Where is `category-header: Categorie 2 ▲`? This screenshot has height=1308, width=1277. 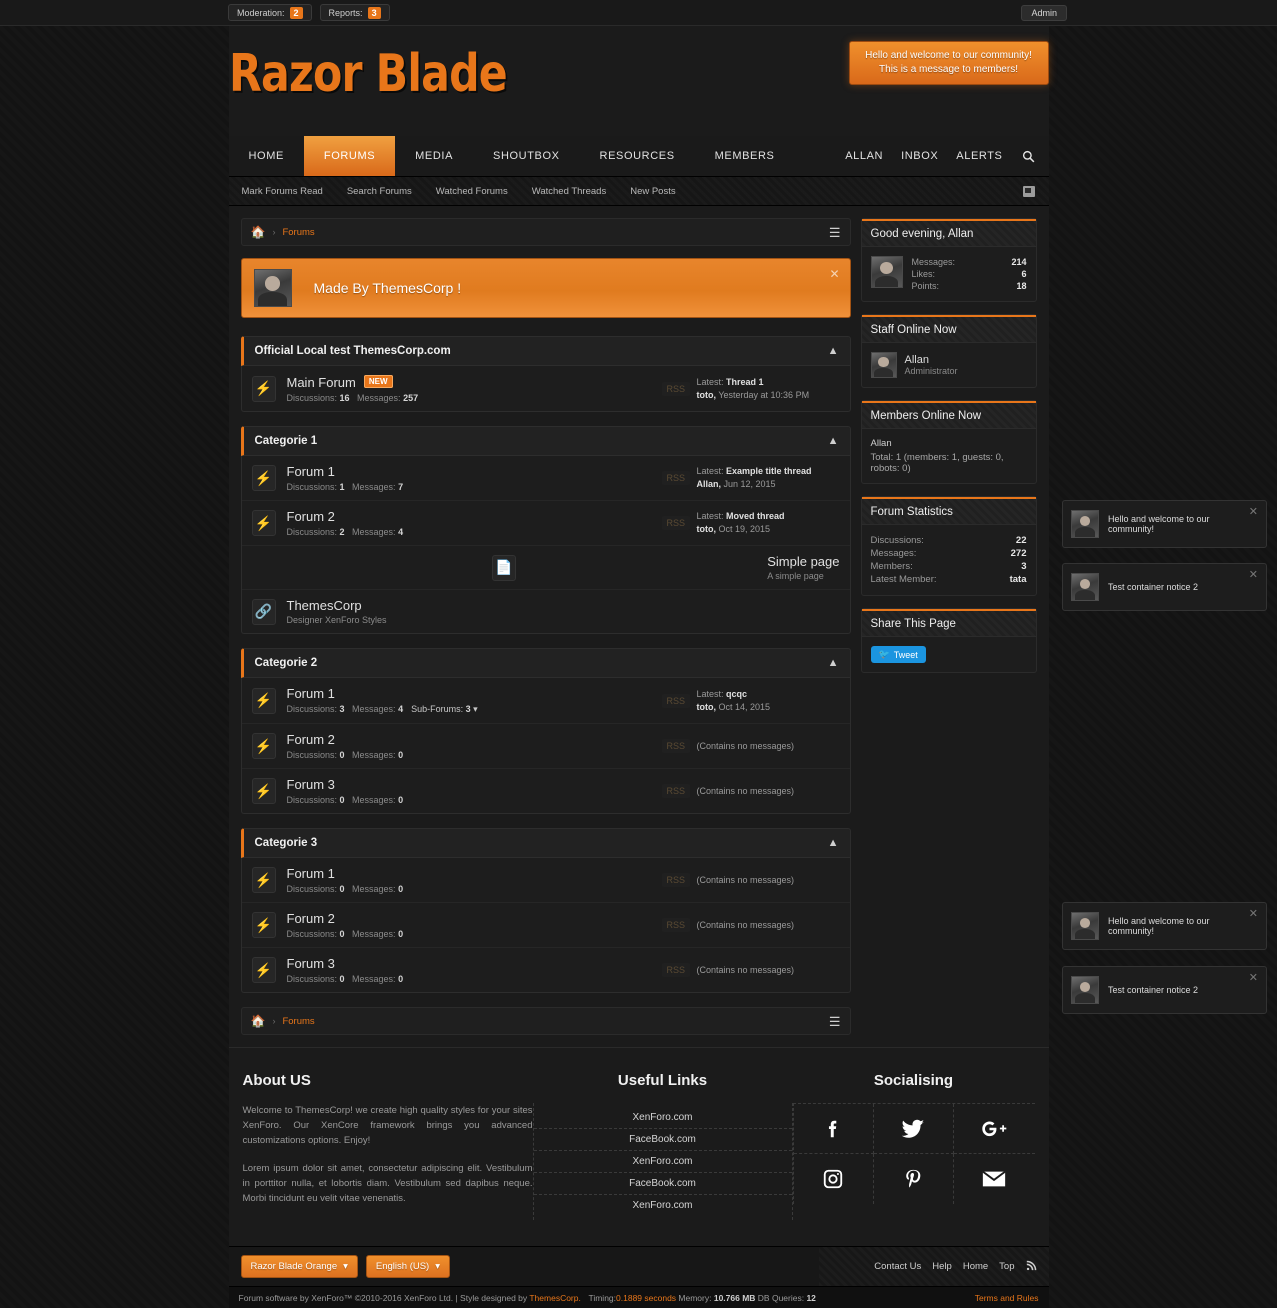 category-header: Categorie 2 ▲ is located at coordinates (545, 663).